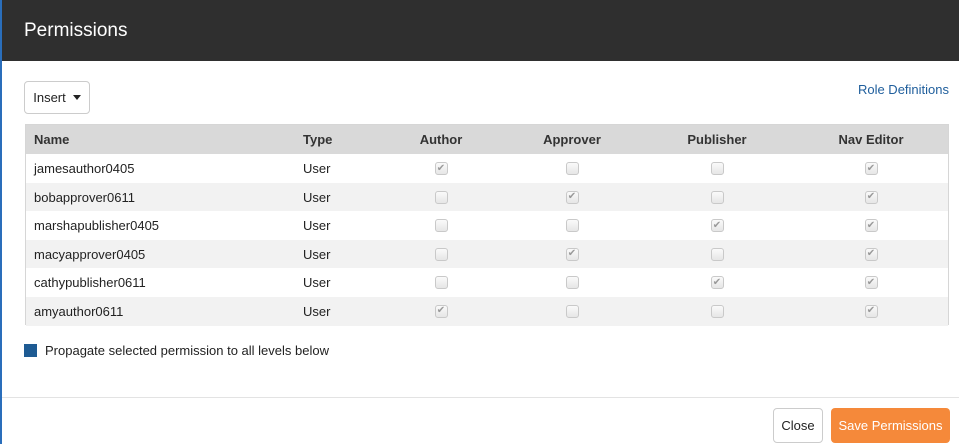  I want to click on table-row: bobapprover0611 User ✔ ✔, so click(487, 197).